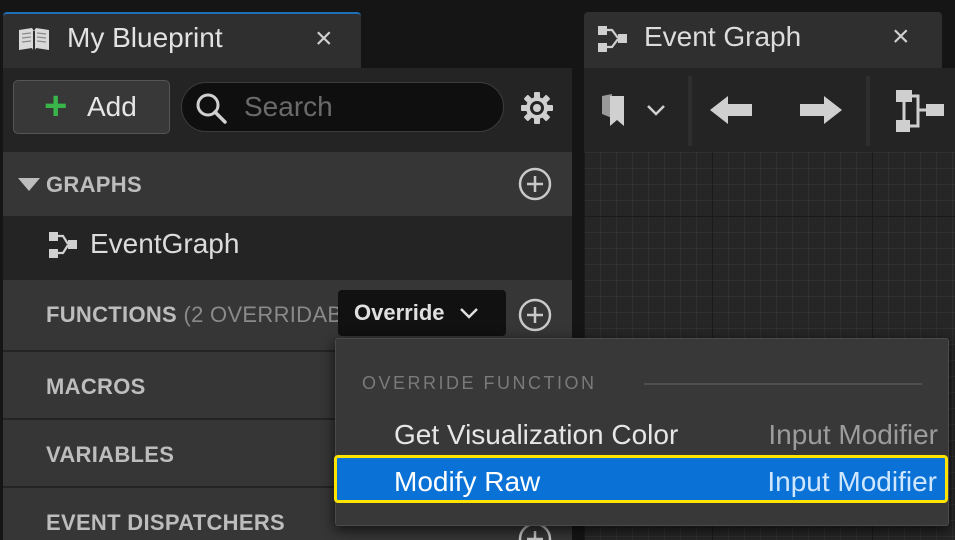 The width and height of the screenshot is (955, 540). Describe the element at coordinates (820, 110) in the screenshot. I see `forward-arrow-icon` at that location.